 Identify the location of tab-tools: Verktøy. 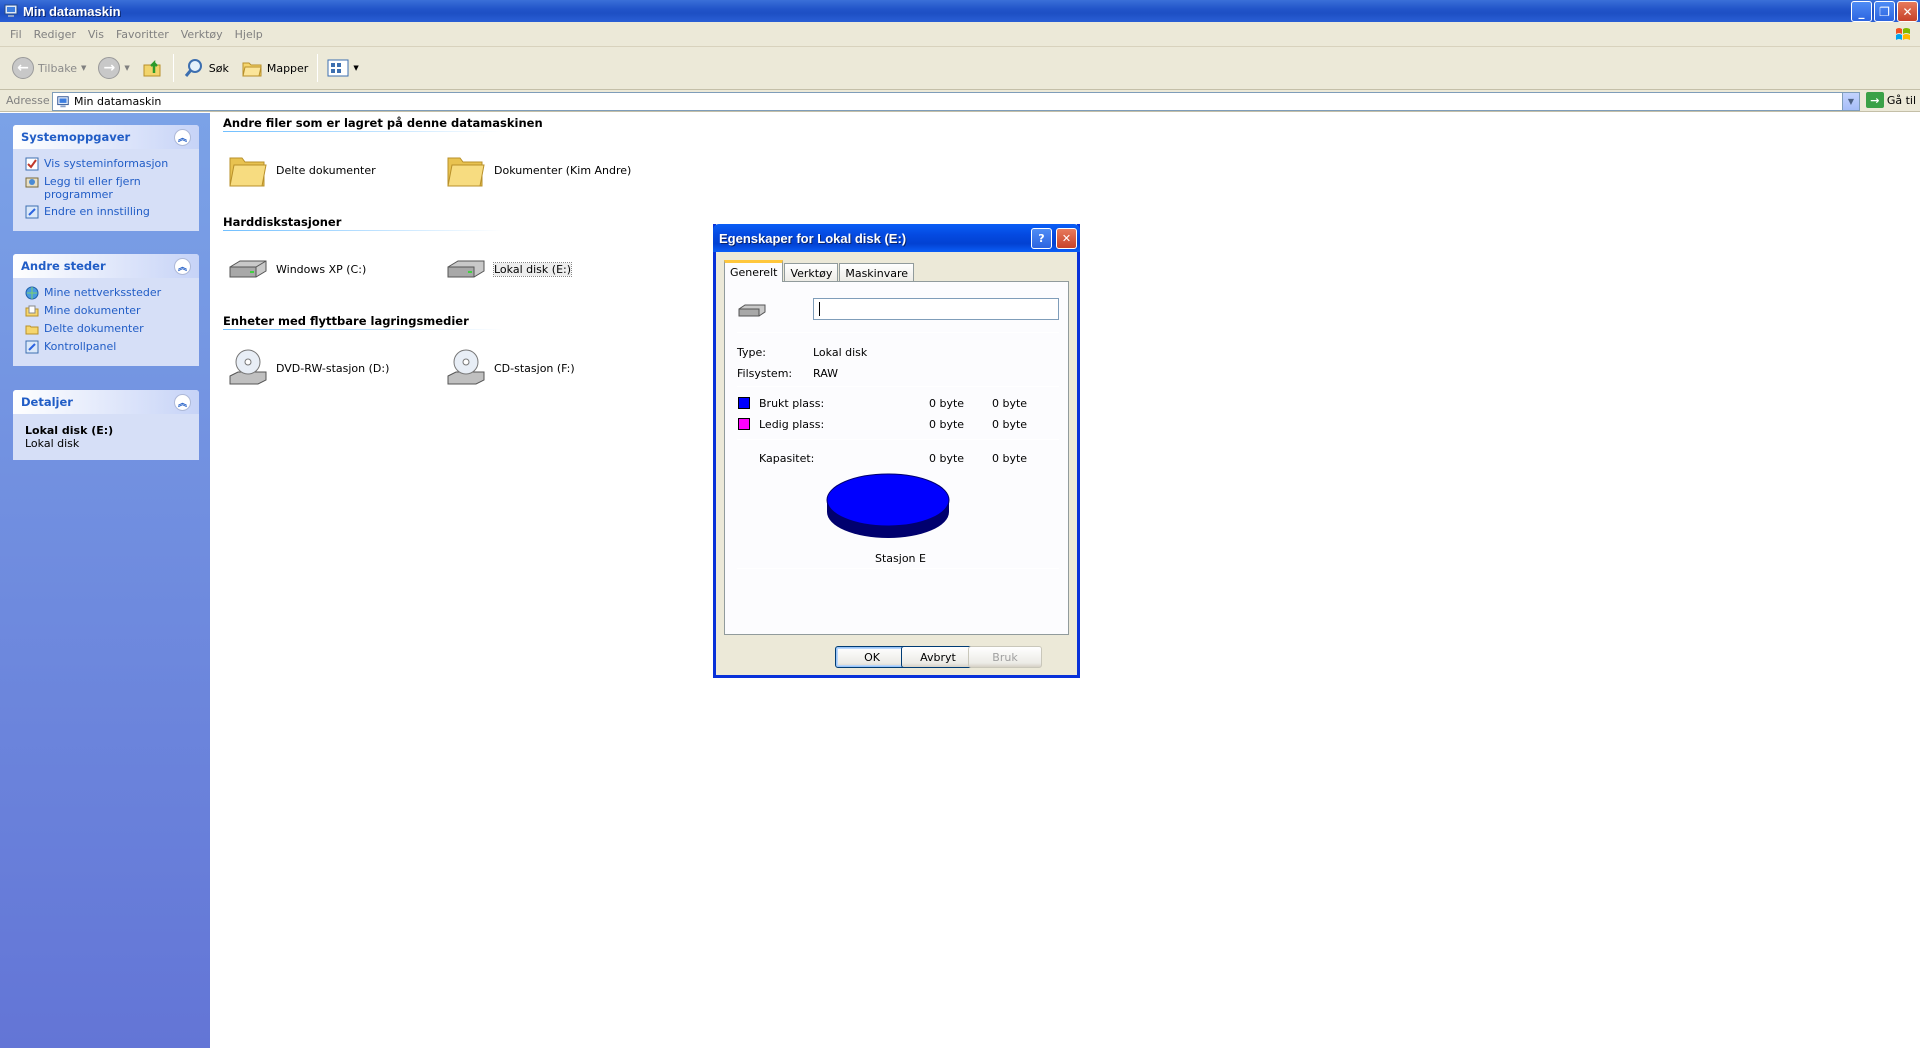
(811, 272).